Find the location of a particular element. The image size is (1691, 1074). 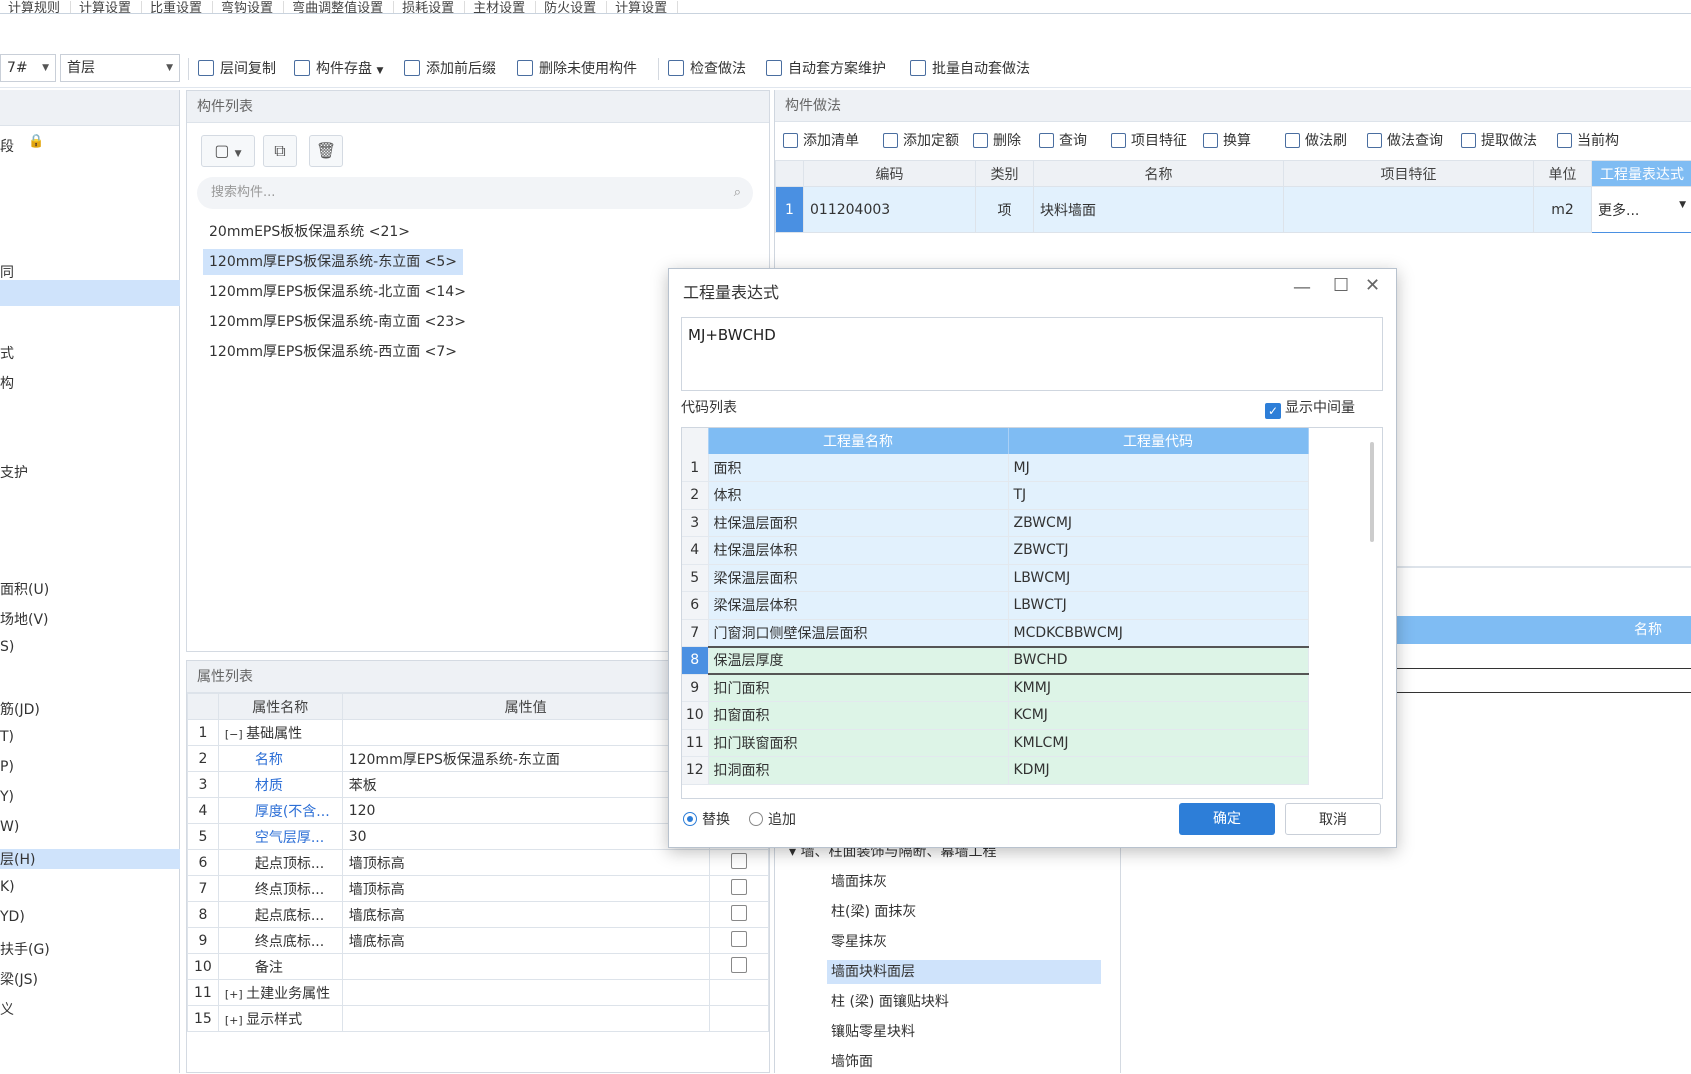

nav-item: 段 is located at coordinates (7, 146).